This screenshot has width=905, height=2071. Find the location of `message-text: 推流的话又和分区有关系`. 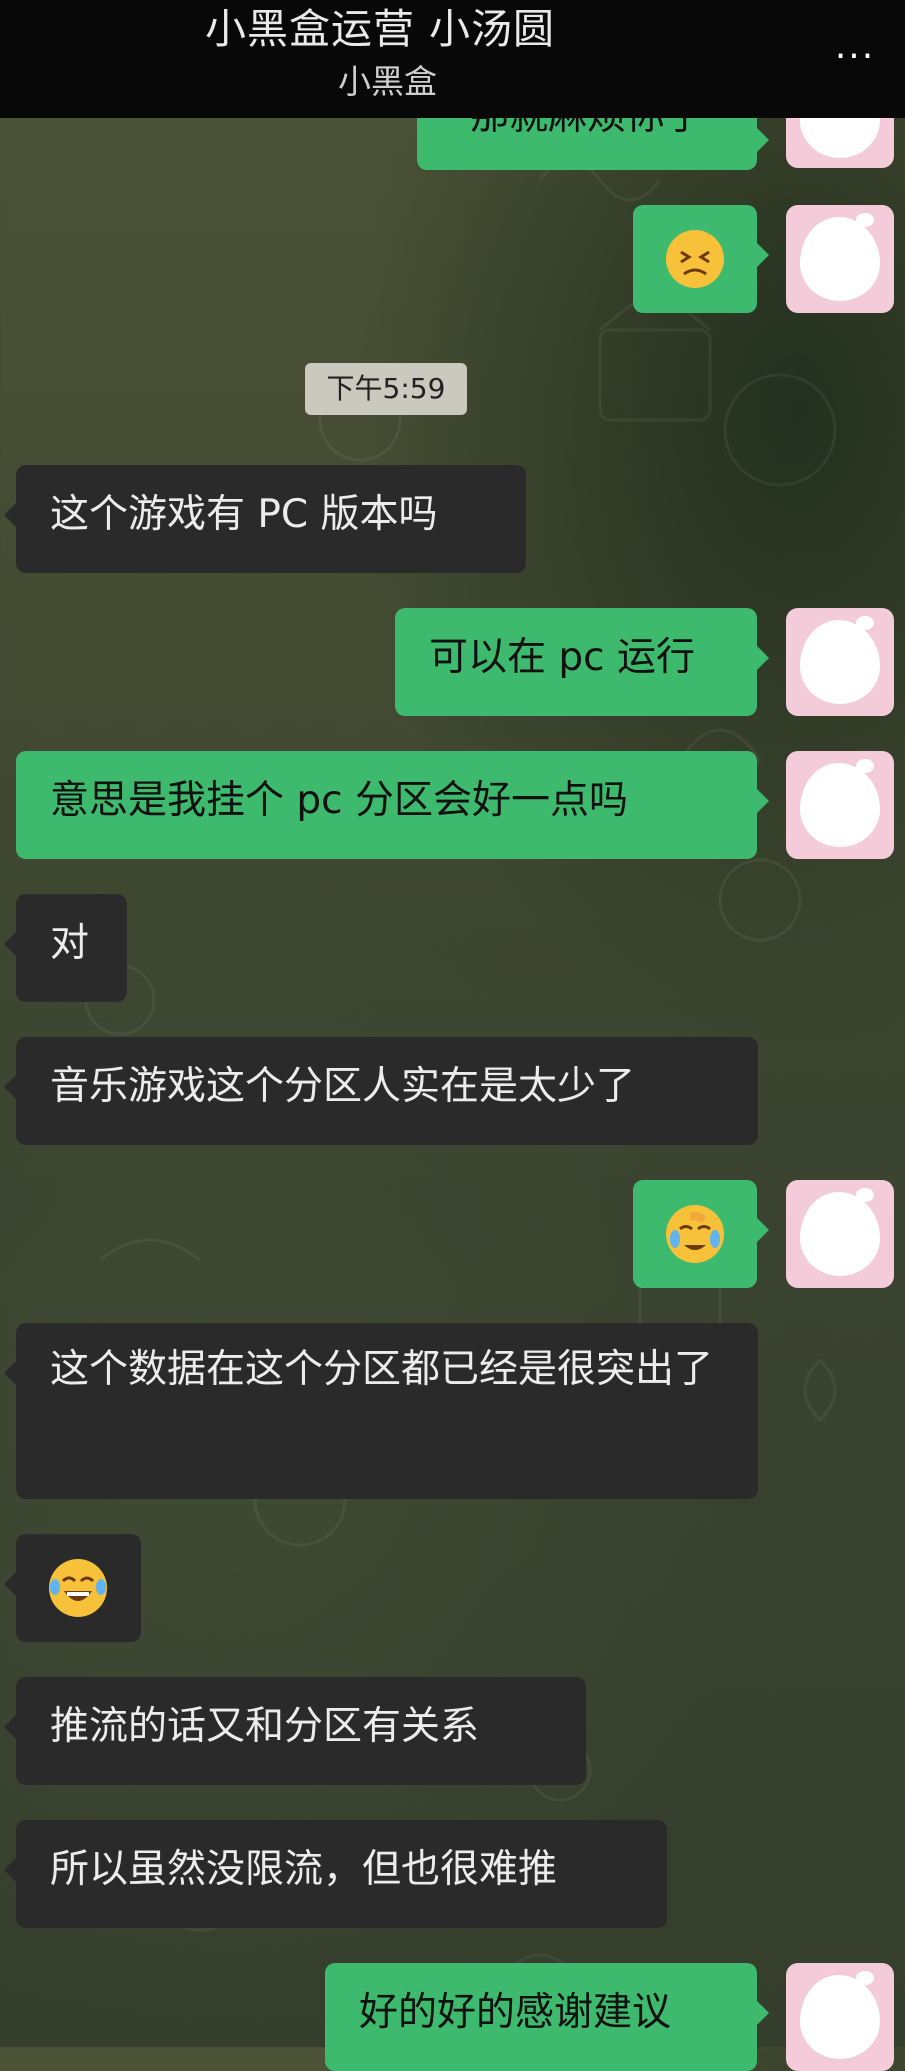

message-text: 推流的话又和分区有关系 is located at coordinates (265, 1726).